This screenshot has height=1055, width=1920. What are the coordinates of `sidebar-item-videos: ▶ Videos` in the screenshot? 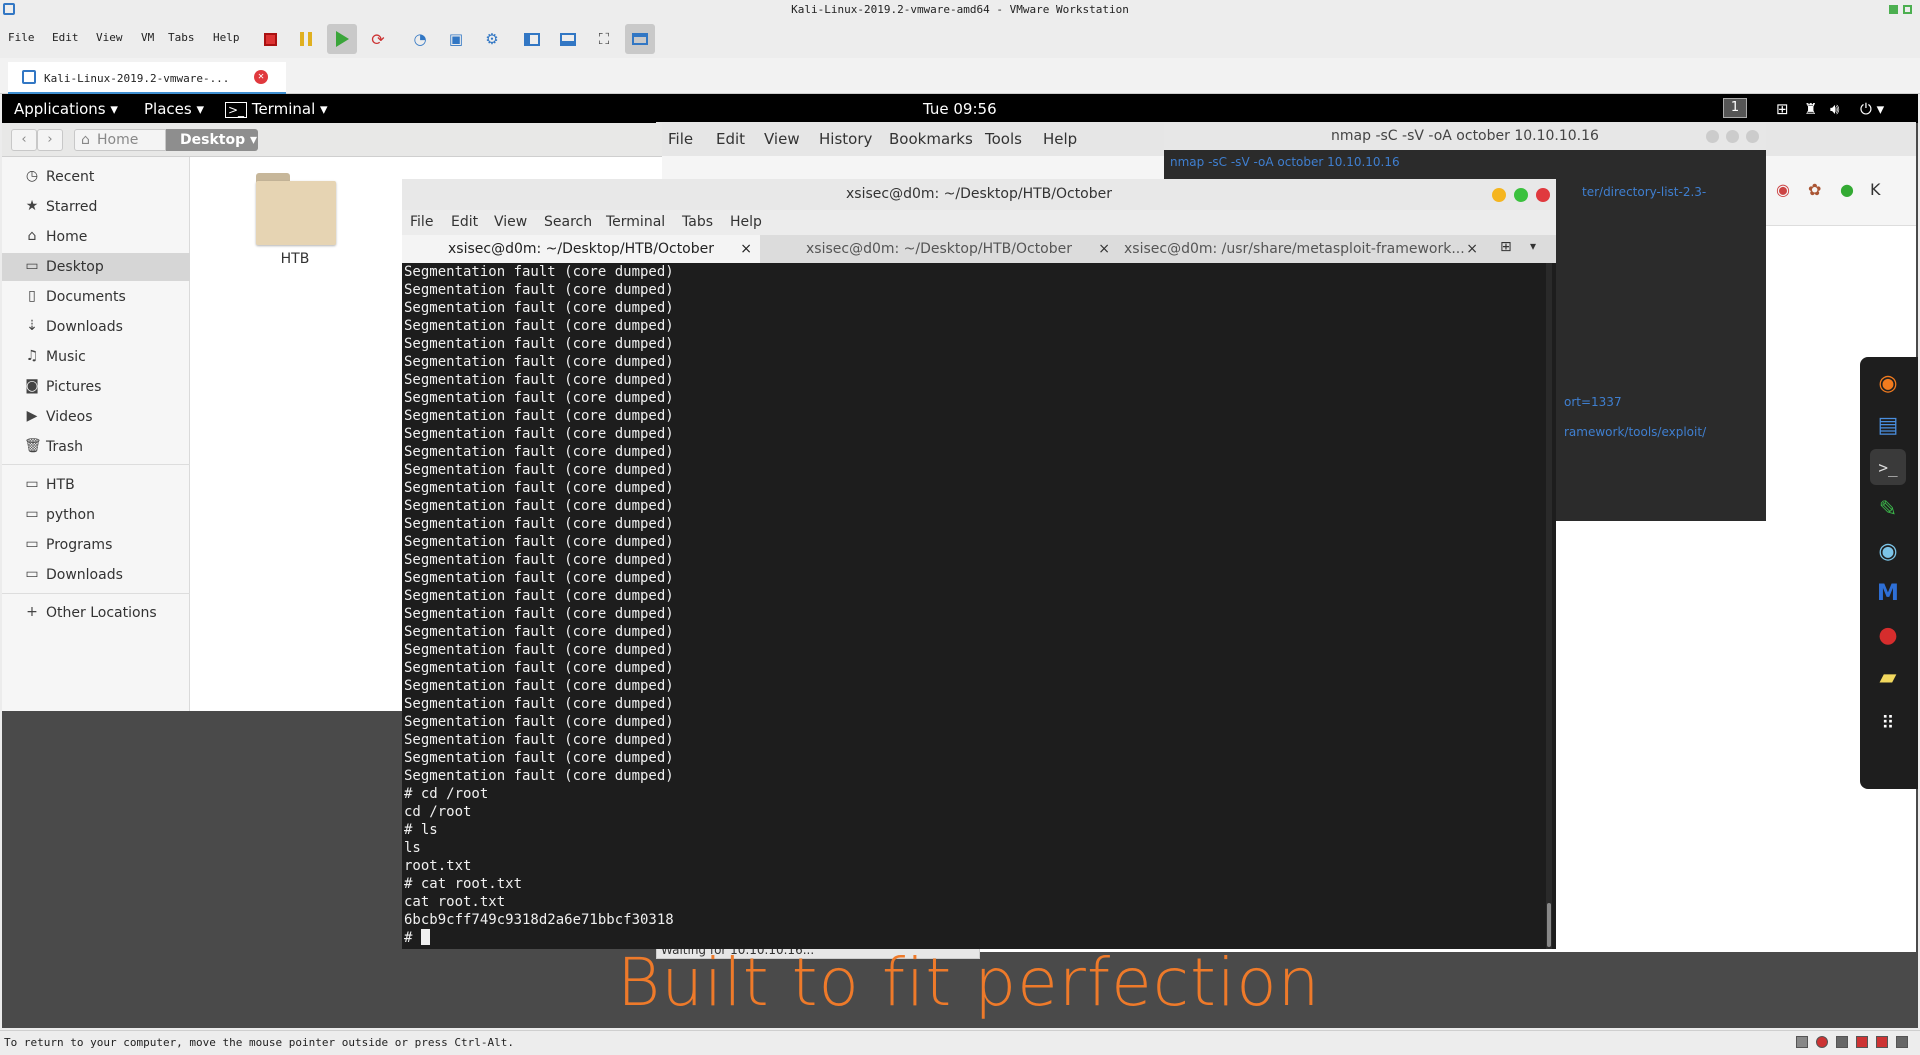 It's located at (96, 417).